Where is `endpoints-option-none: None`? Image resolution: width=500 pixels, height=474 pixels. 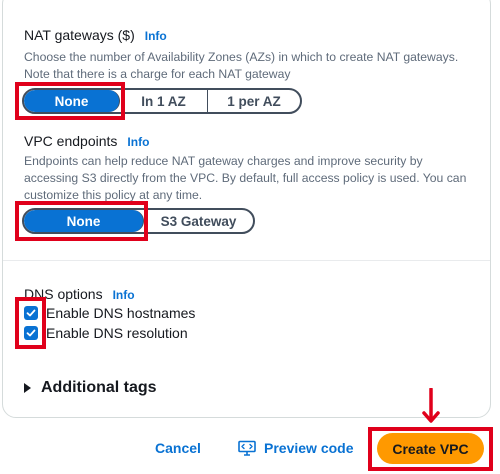 endpoints-option-none: None is located at coordinates (84, 221).